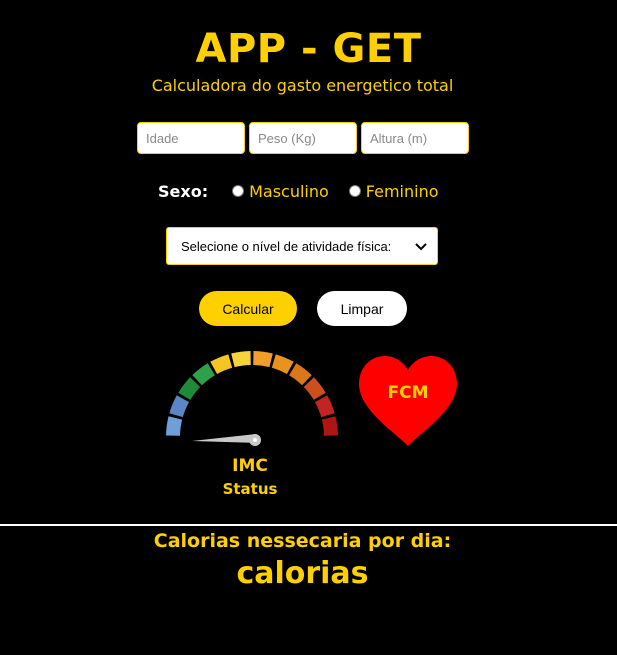 This screenshot has width=617, height=655. I want to click on imc-gauge, so click(252, 398).